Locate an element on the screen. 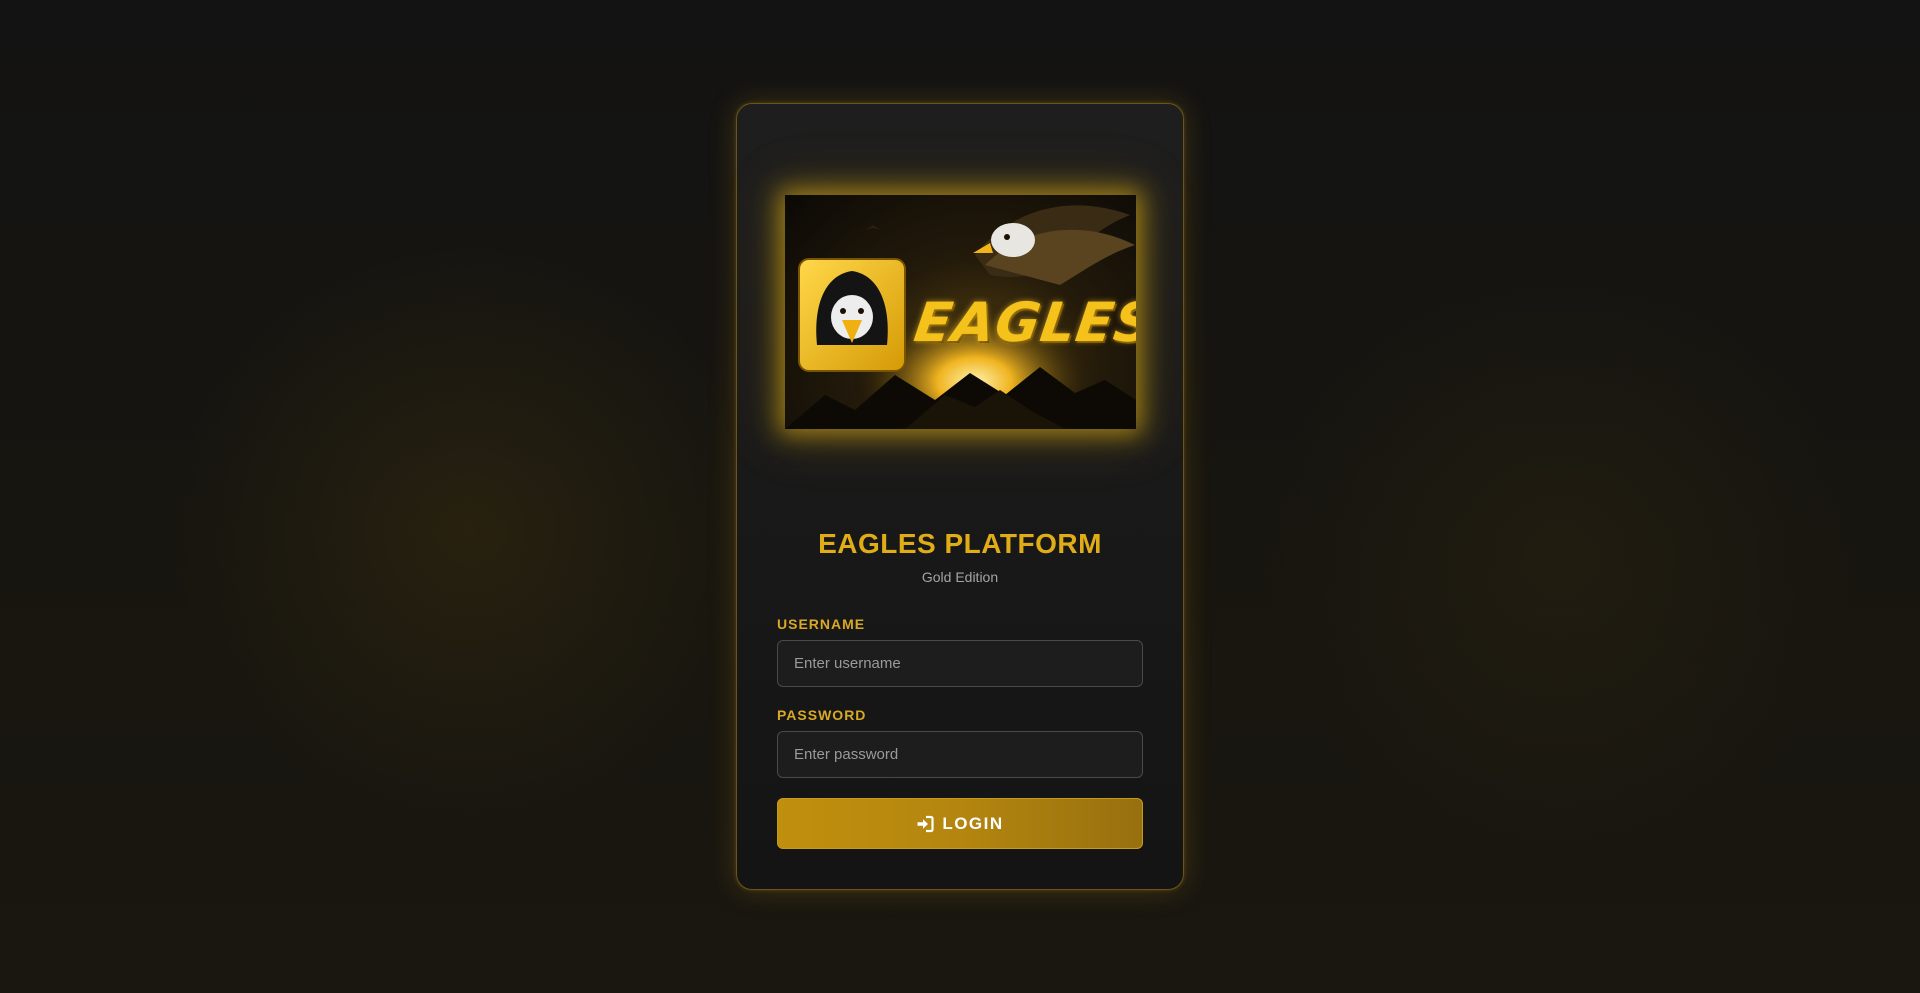  eagles-logo-image: EAGLES is located at coordinates (960, 312).